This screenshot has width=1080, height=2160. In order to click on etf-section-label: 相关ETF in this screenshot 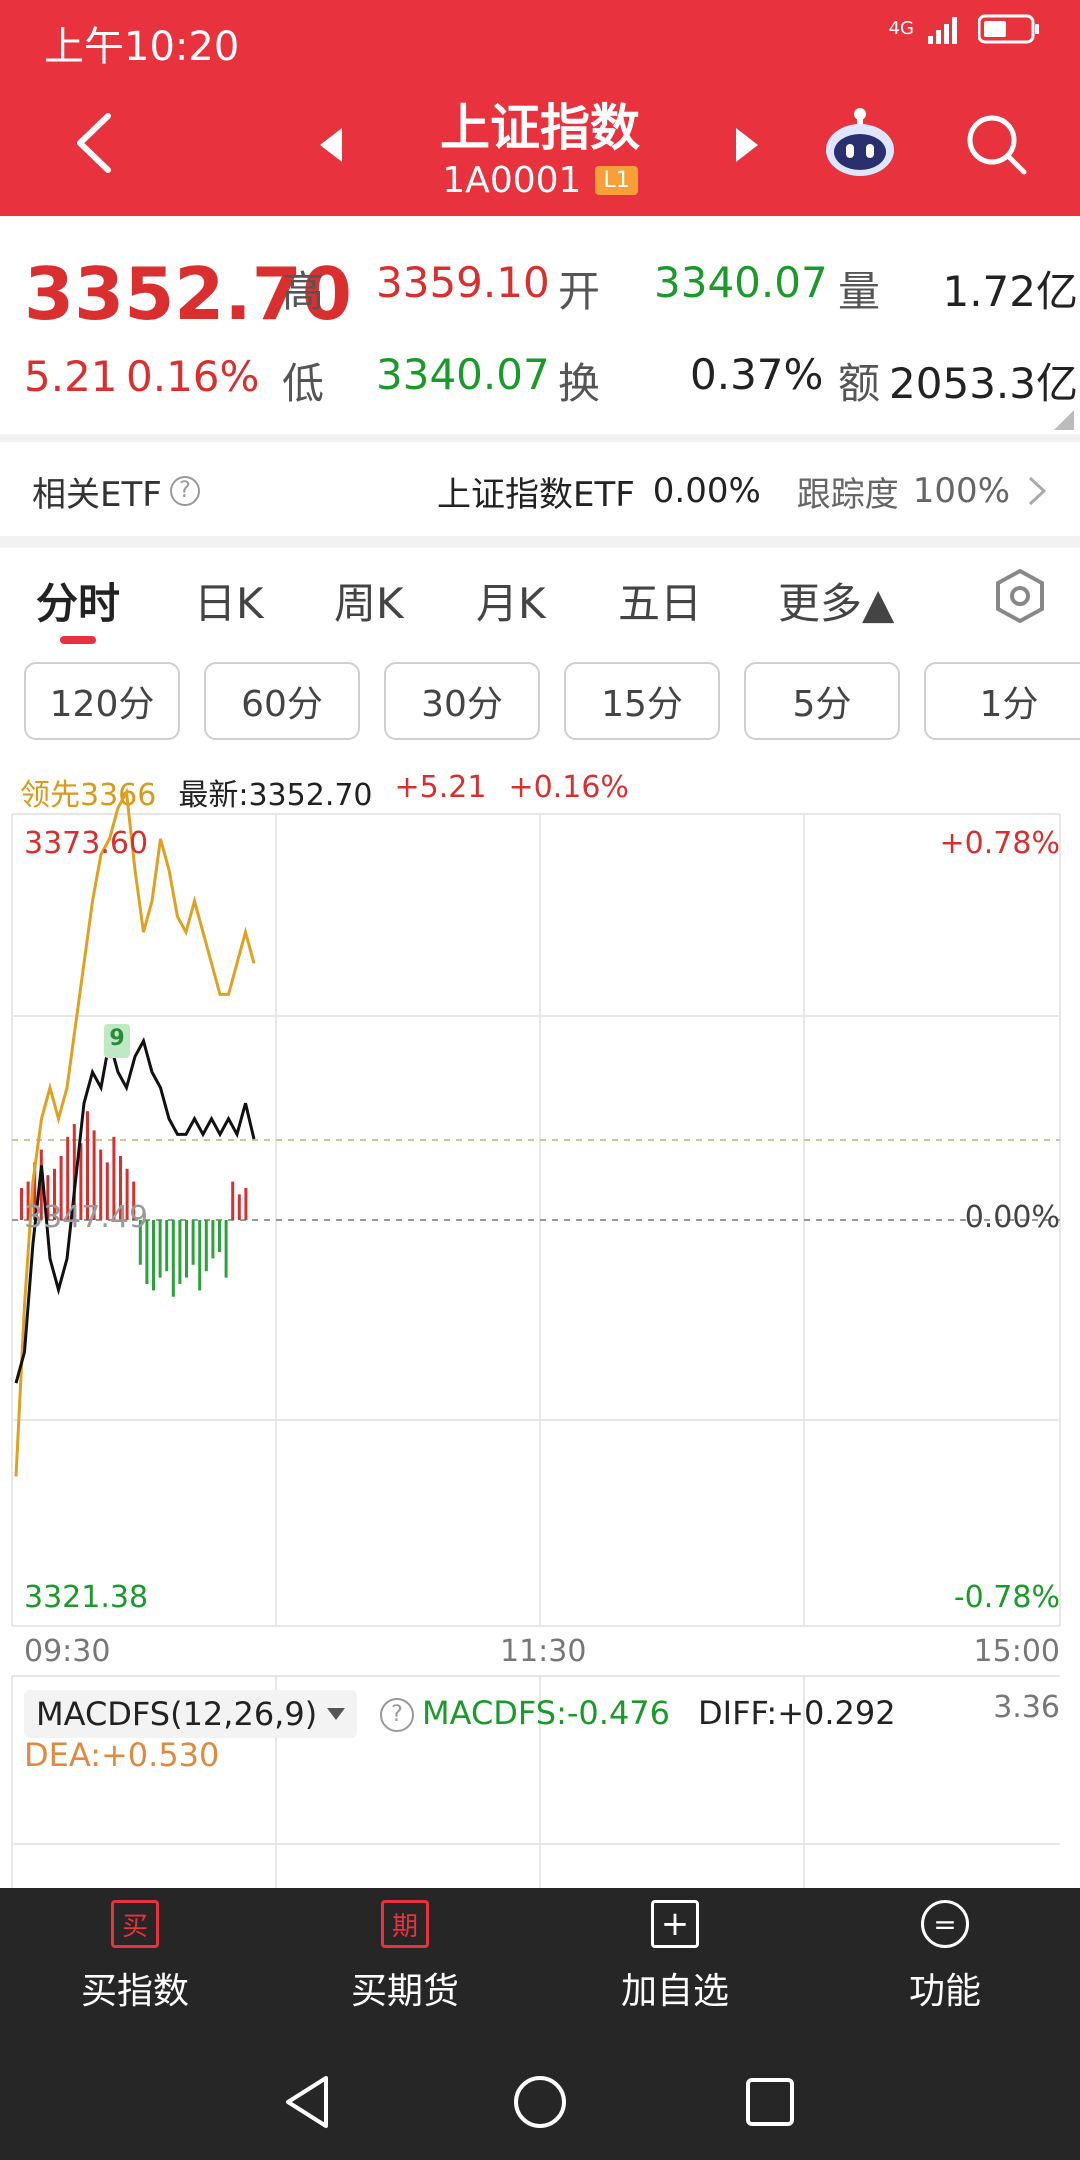, I will do `click(97, 494)`.